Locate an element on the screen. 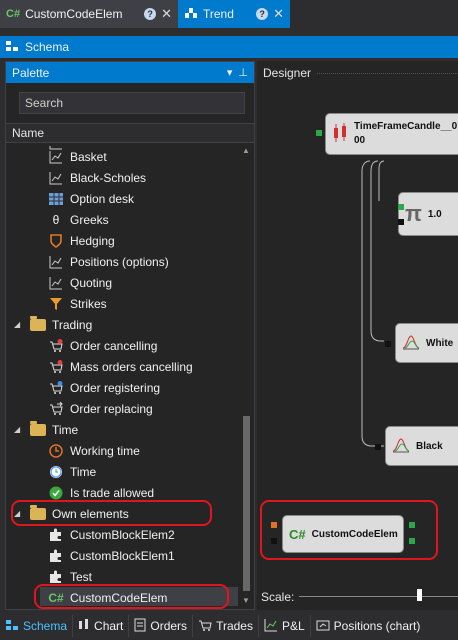 The image size is (458, 640). tree-item-label: CustomBlockElem2 is located at coordinates (122, 534).